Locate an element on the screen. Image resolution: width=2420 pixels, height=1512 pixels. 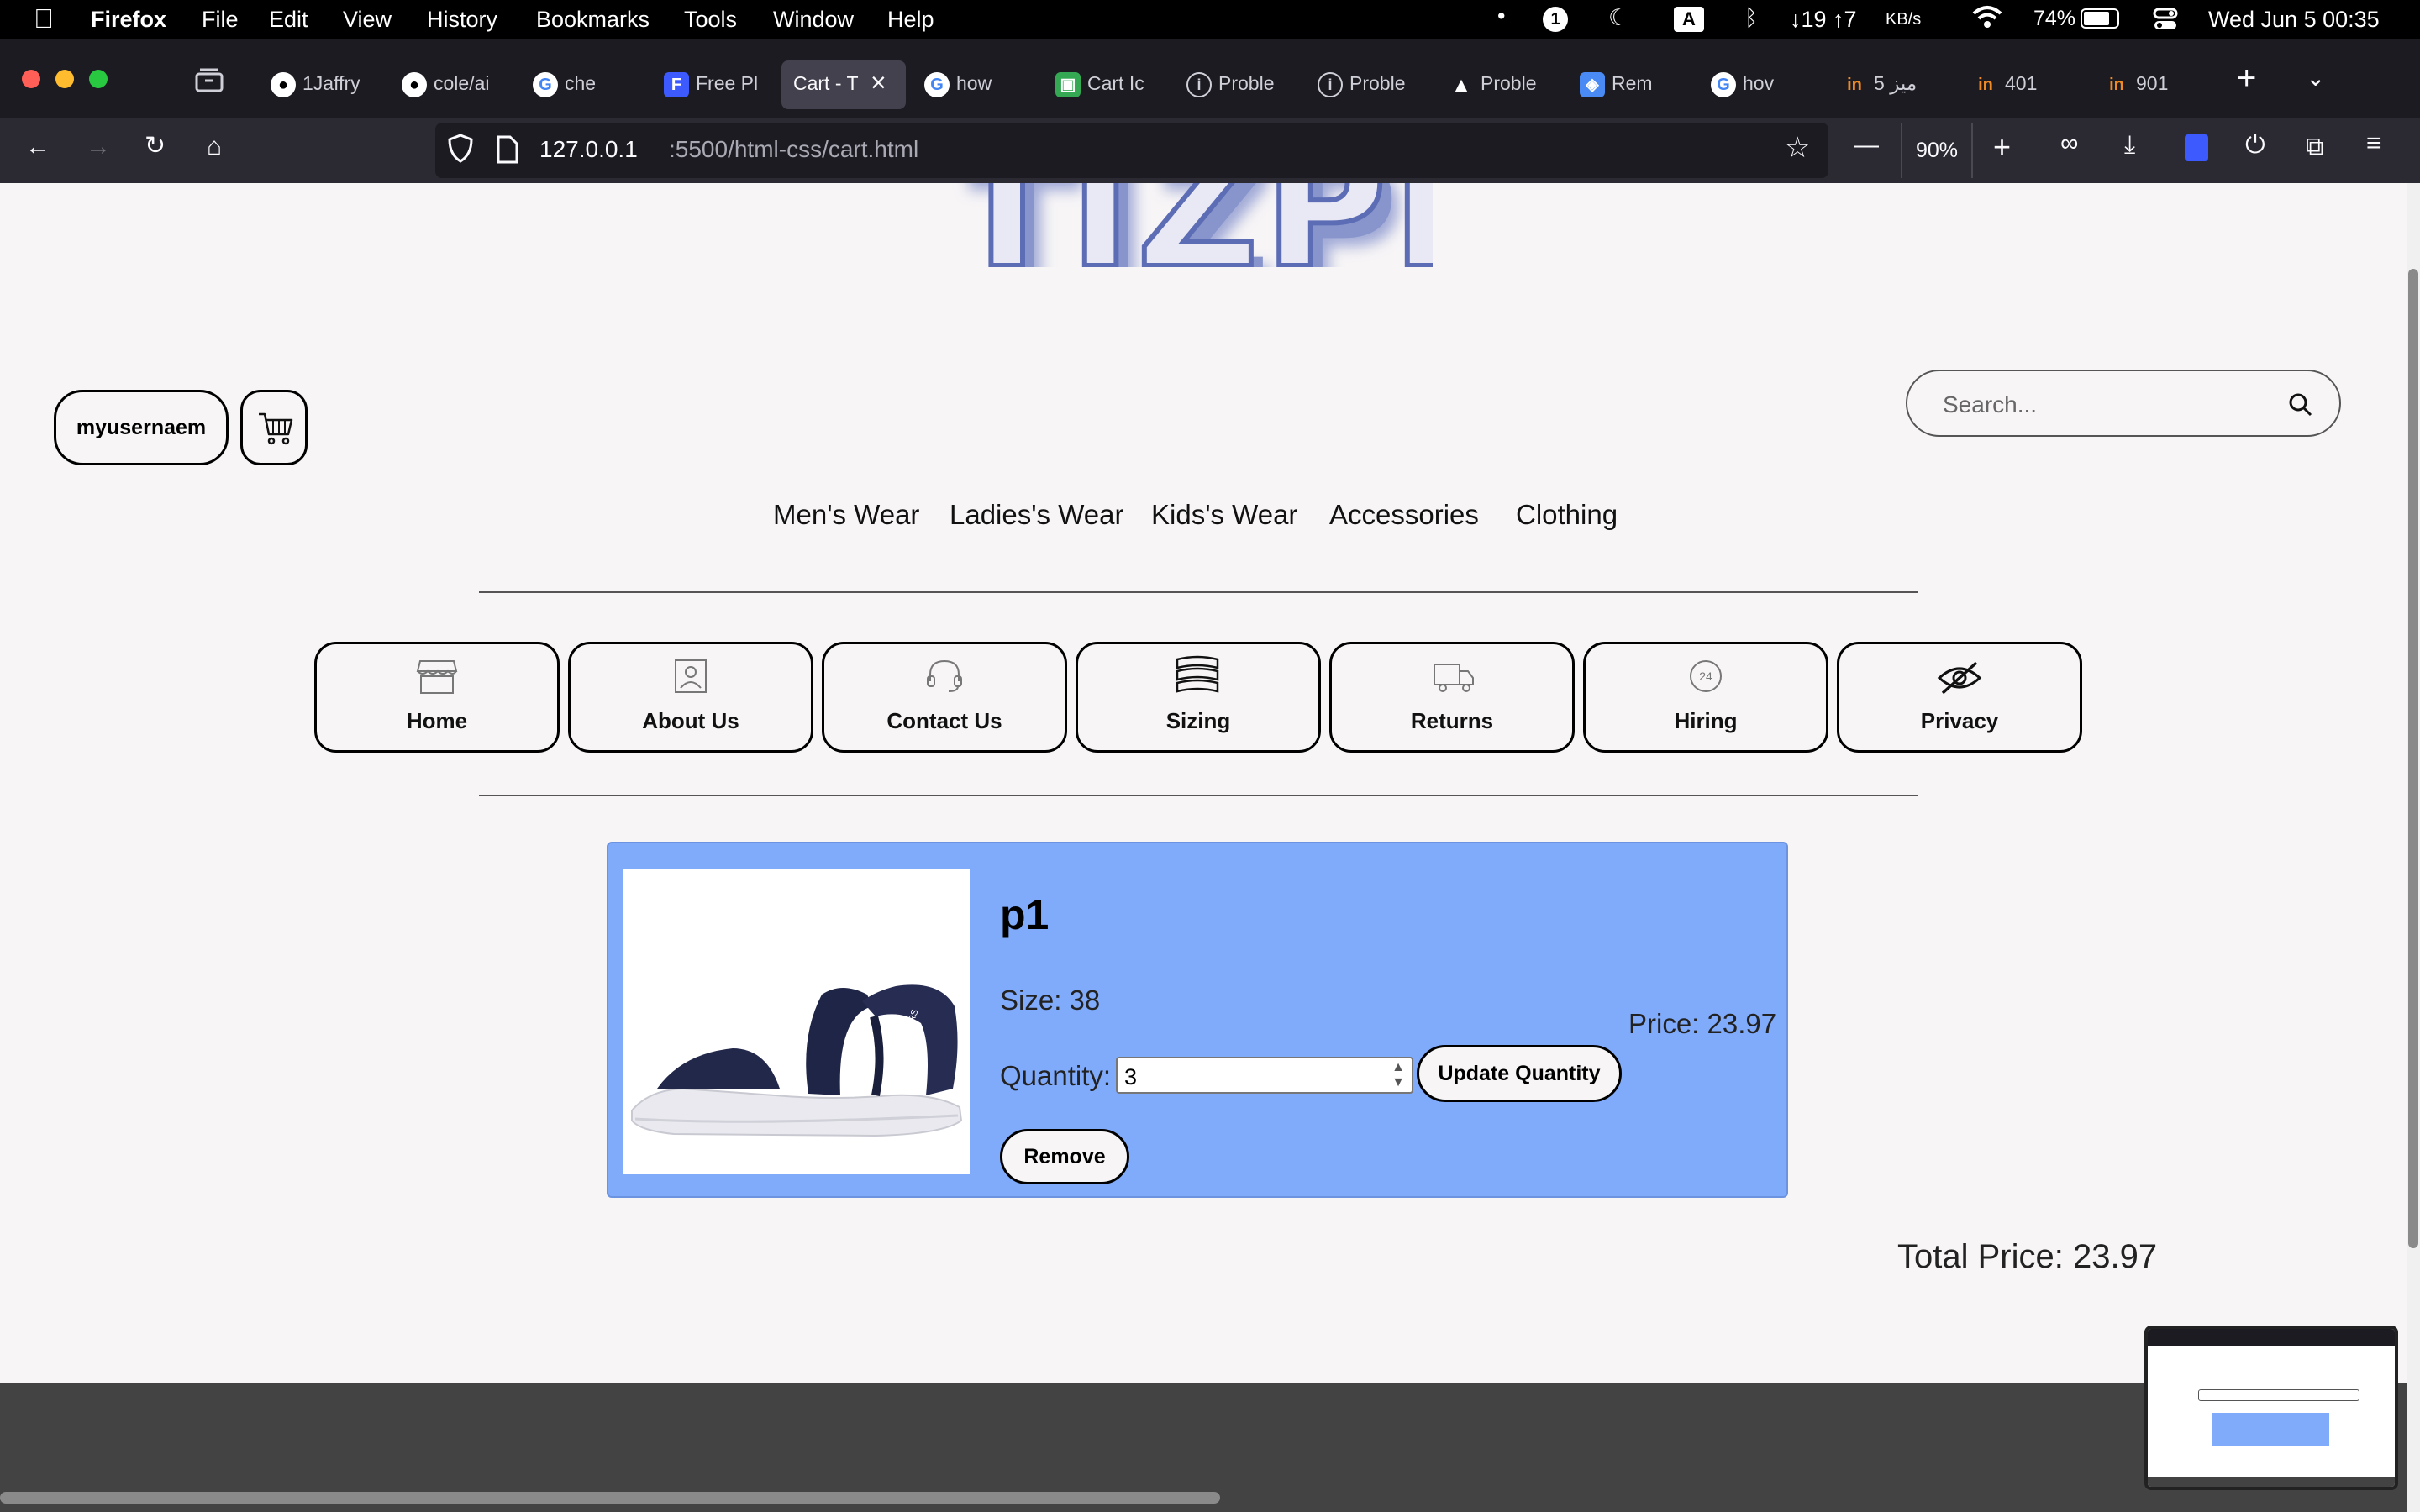
svg-text: 24 is located at coordinates (1706, 676).